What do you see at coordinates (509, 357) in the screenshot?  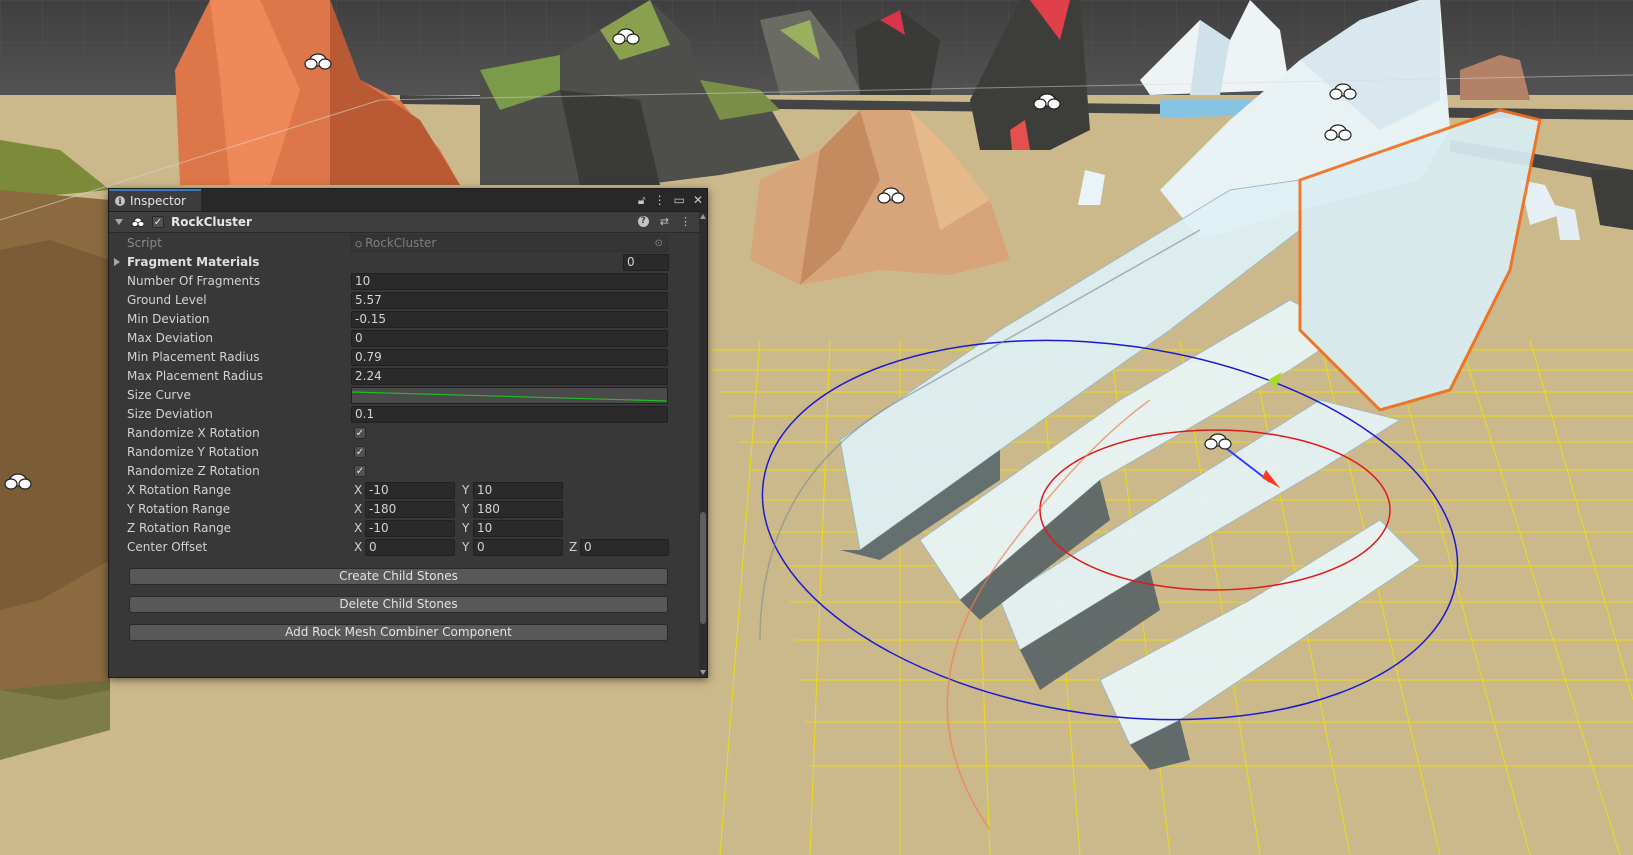 I see `min-placement-radius-field: 0.79` at bounding box center [509, 357].